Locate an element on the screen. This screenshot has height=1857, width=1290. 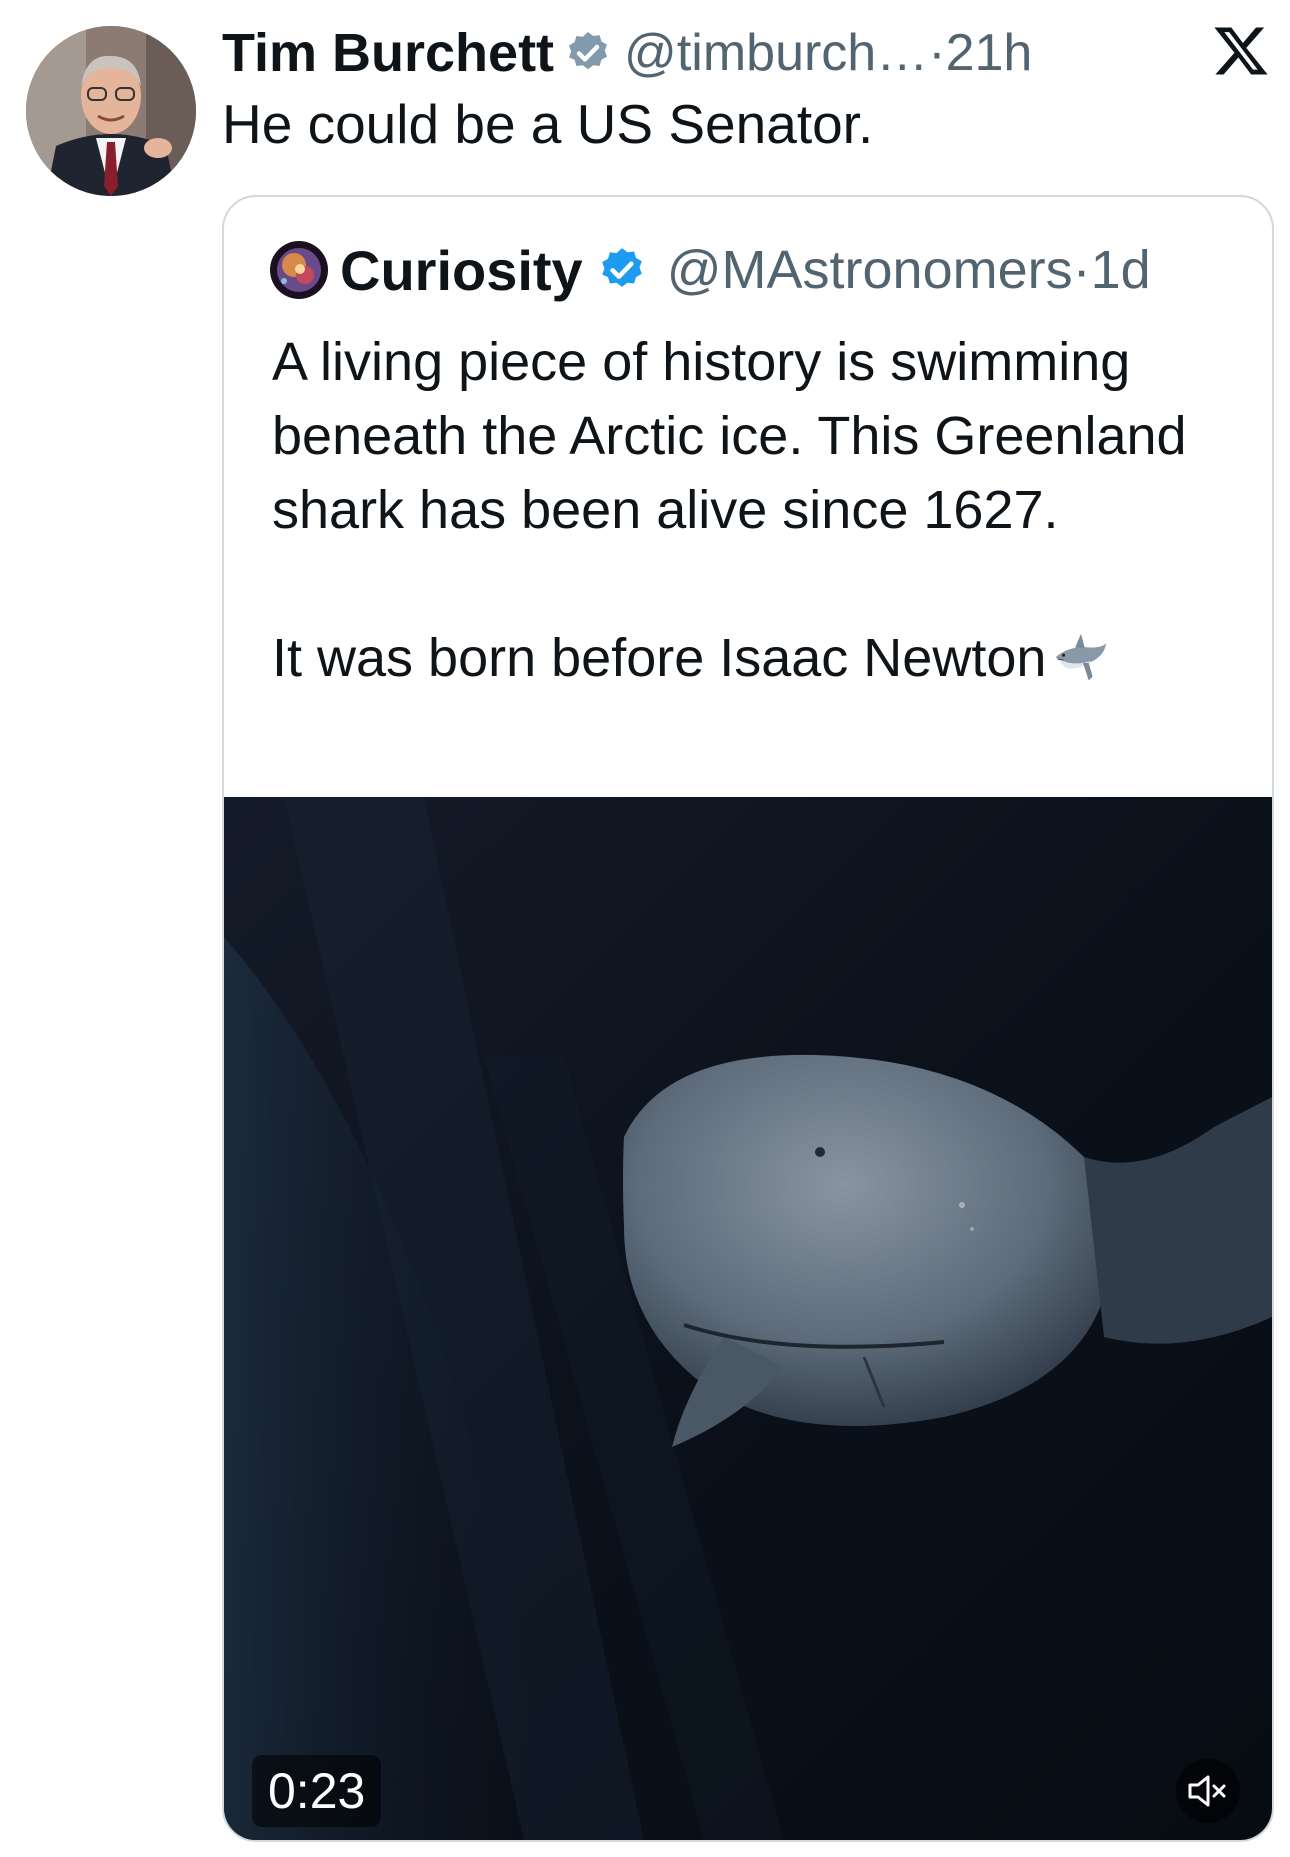
tweet-text: He could be a US Senator. is located at coordinates (548, 124).